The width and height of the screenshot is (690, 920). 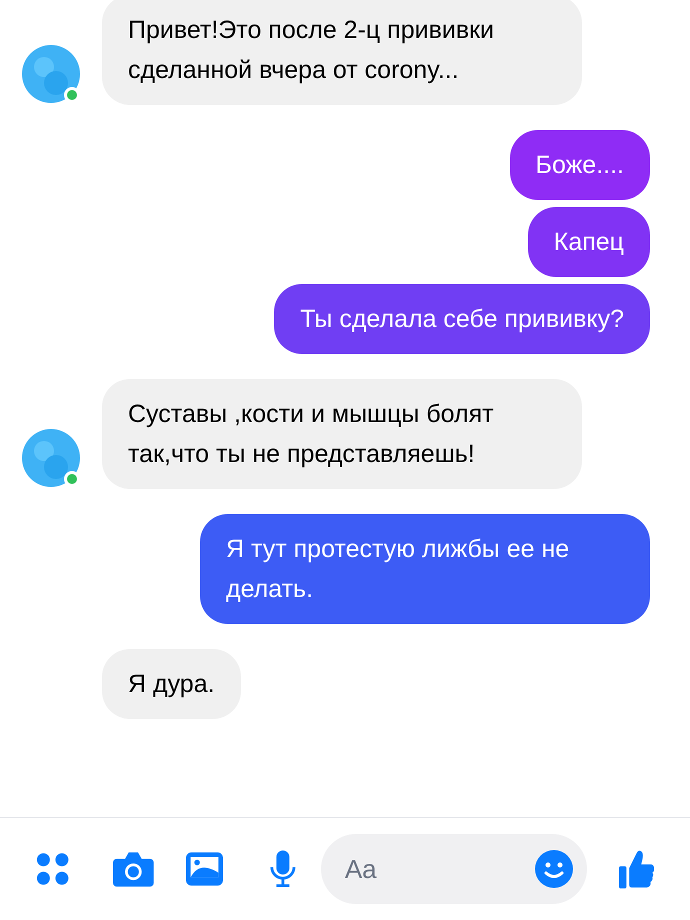 What do you see at coordinates (636, 869) in the screenshot?
I see `thumbs-up-icon` at bounding box center [636, 869].